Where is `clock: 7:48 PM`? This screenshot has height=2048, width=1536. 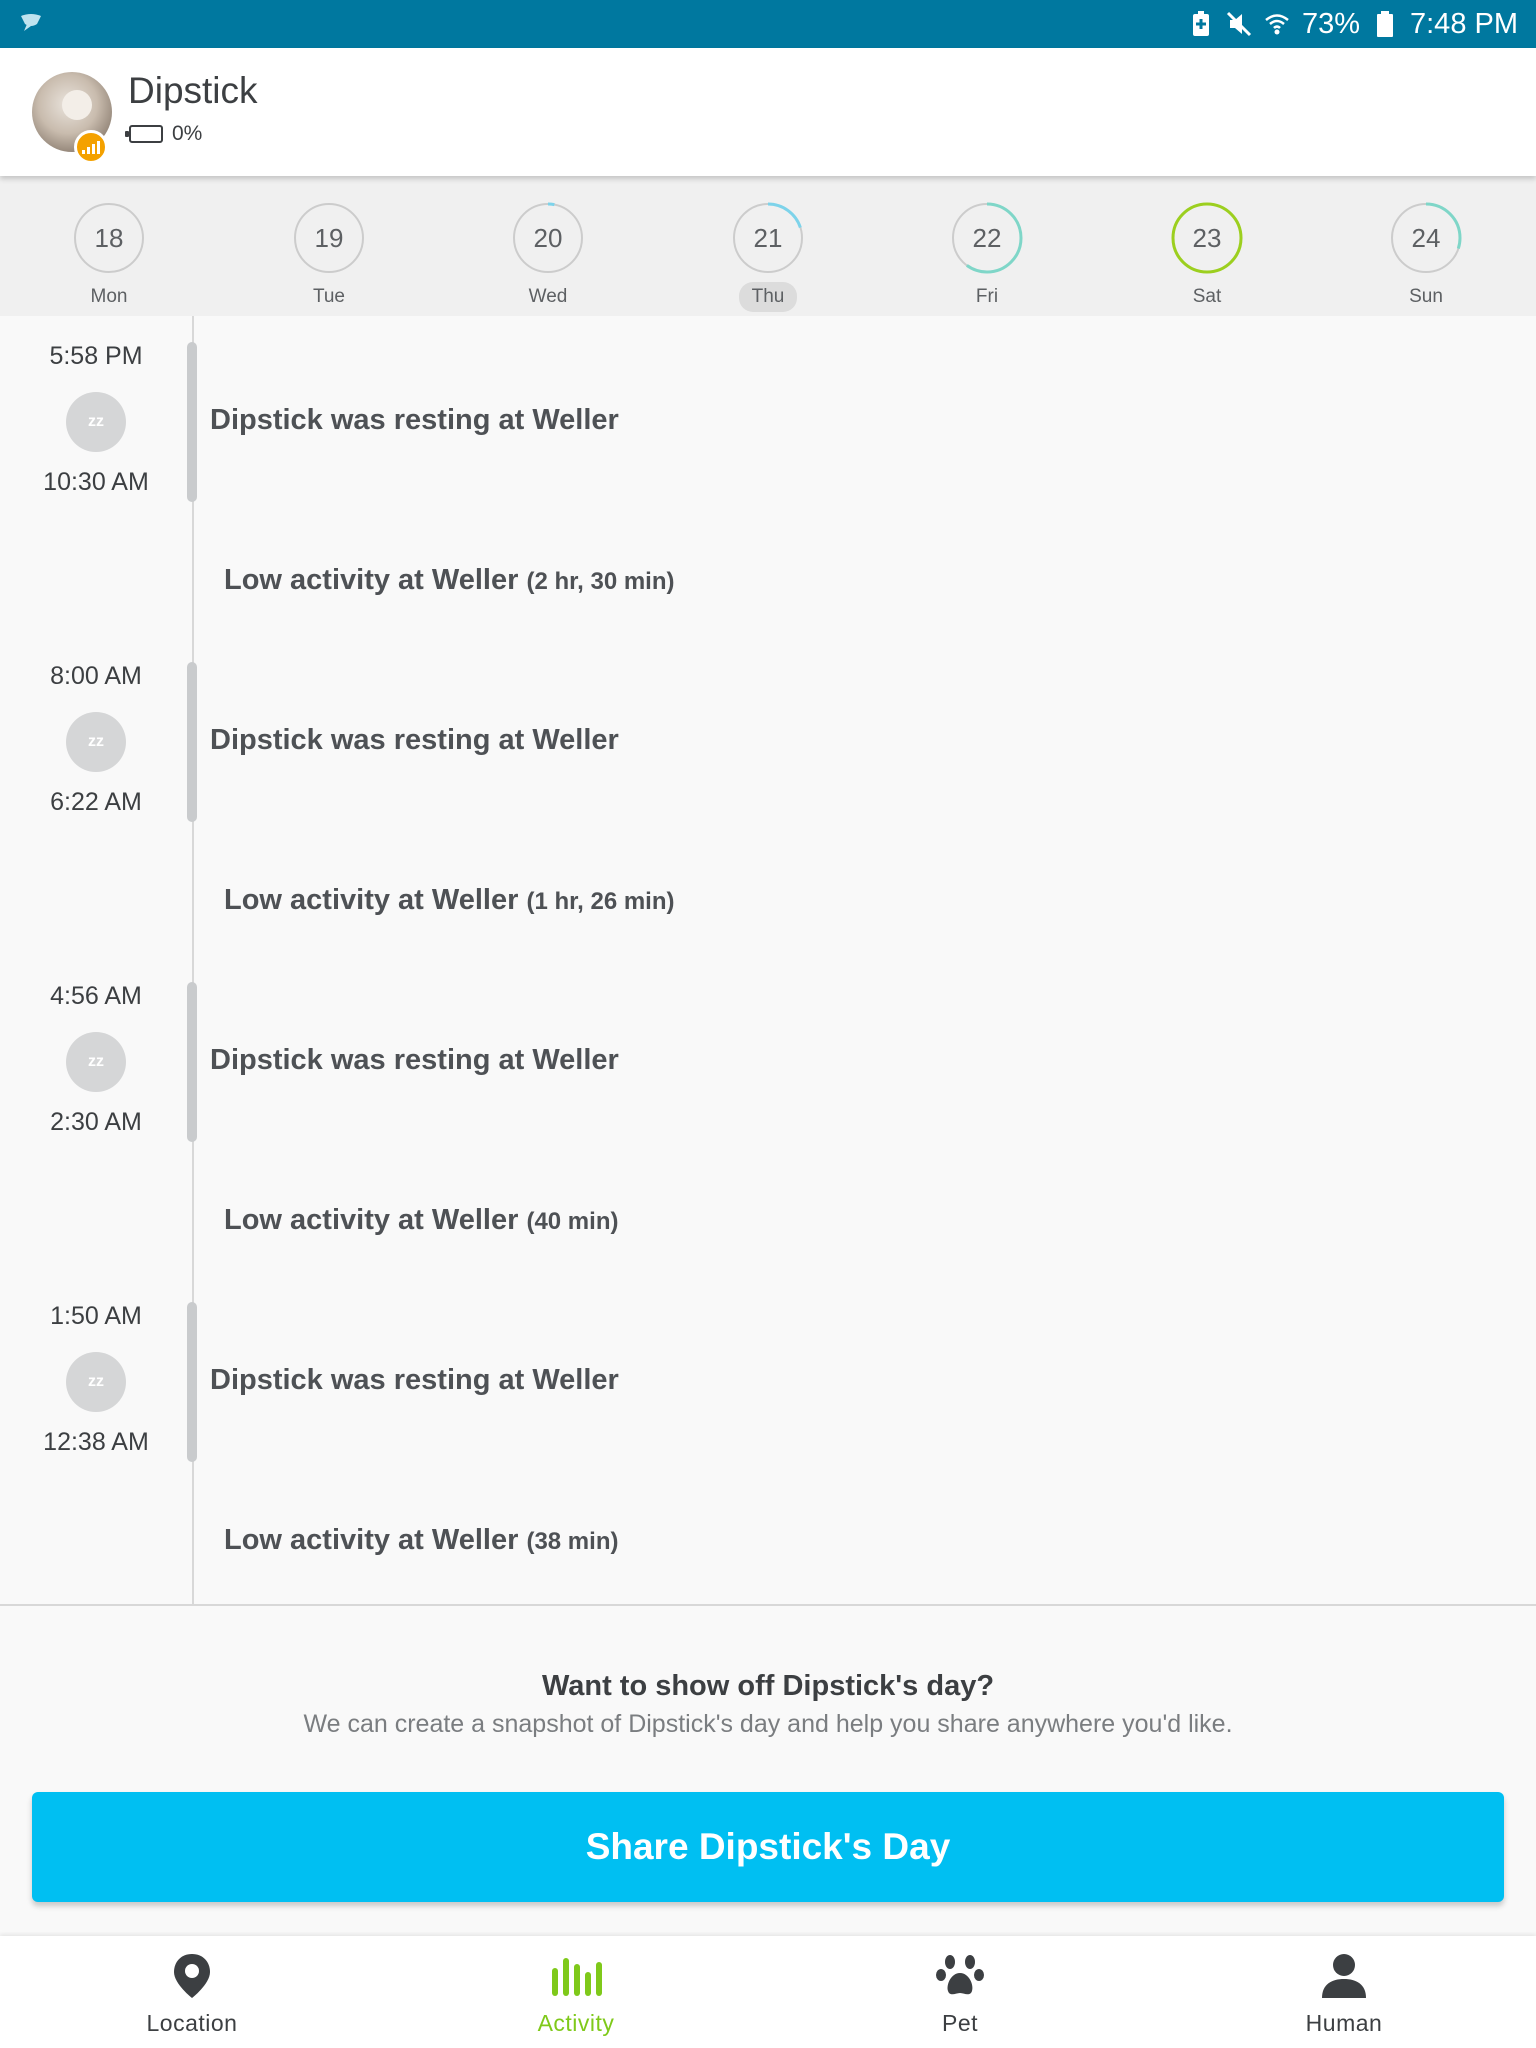 clock: 7:48 PM is located at coordinates (1464, 23).